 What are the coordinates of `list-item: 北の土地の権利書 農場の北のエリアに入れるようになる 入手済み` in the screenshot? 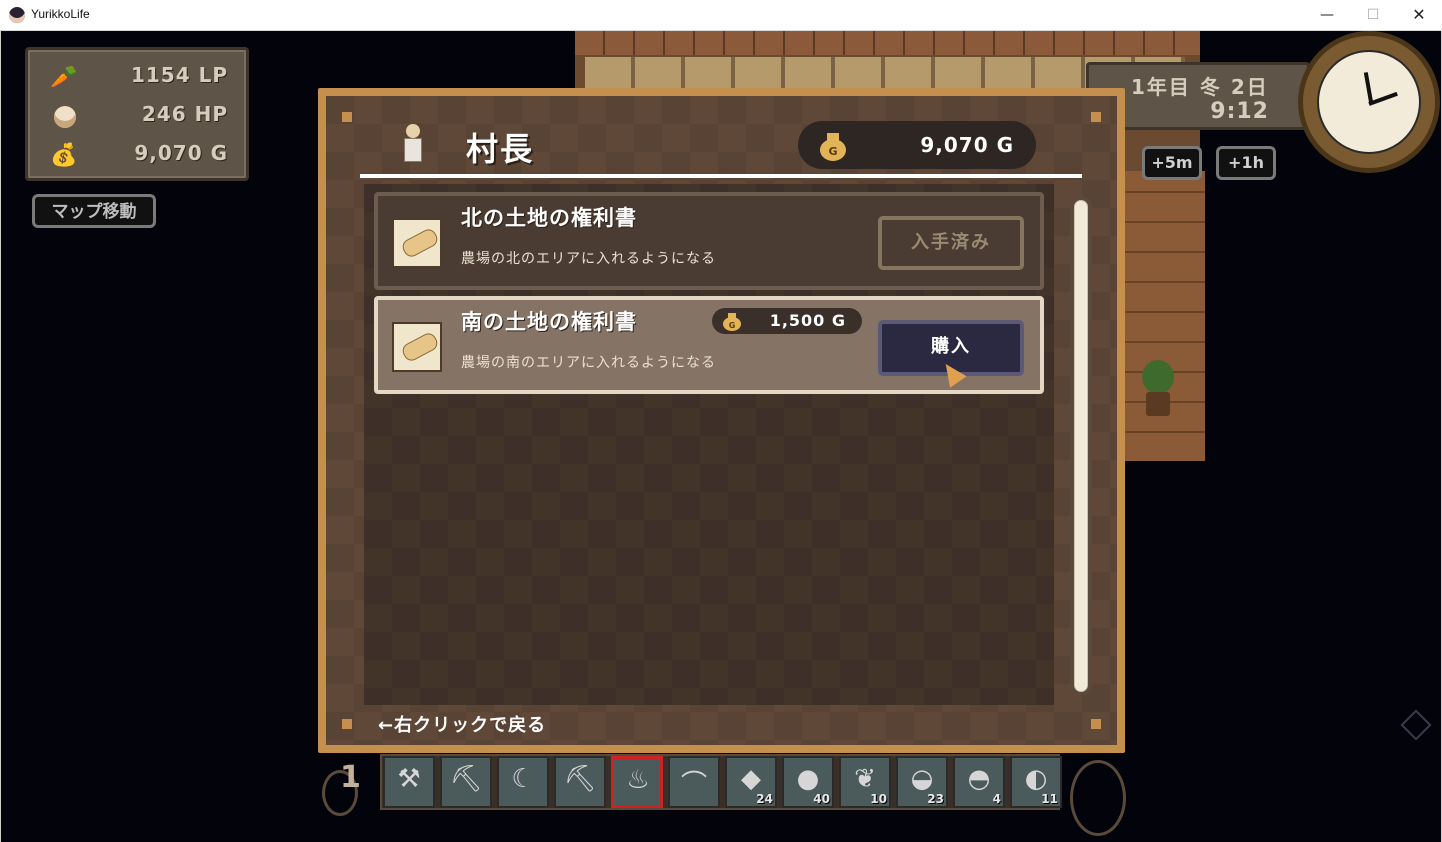 It's located at (709, 241).